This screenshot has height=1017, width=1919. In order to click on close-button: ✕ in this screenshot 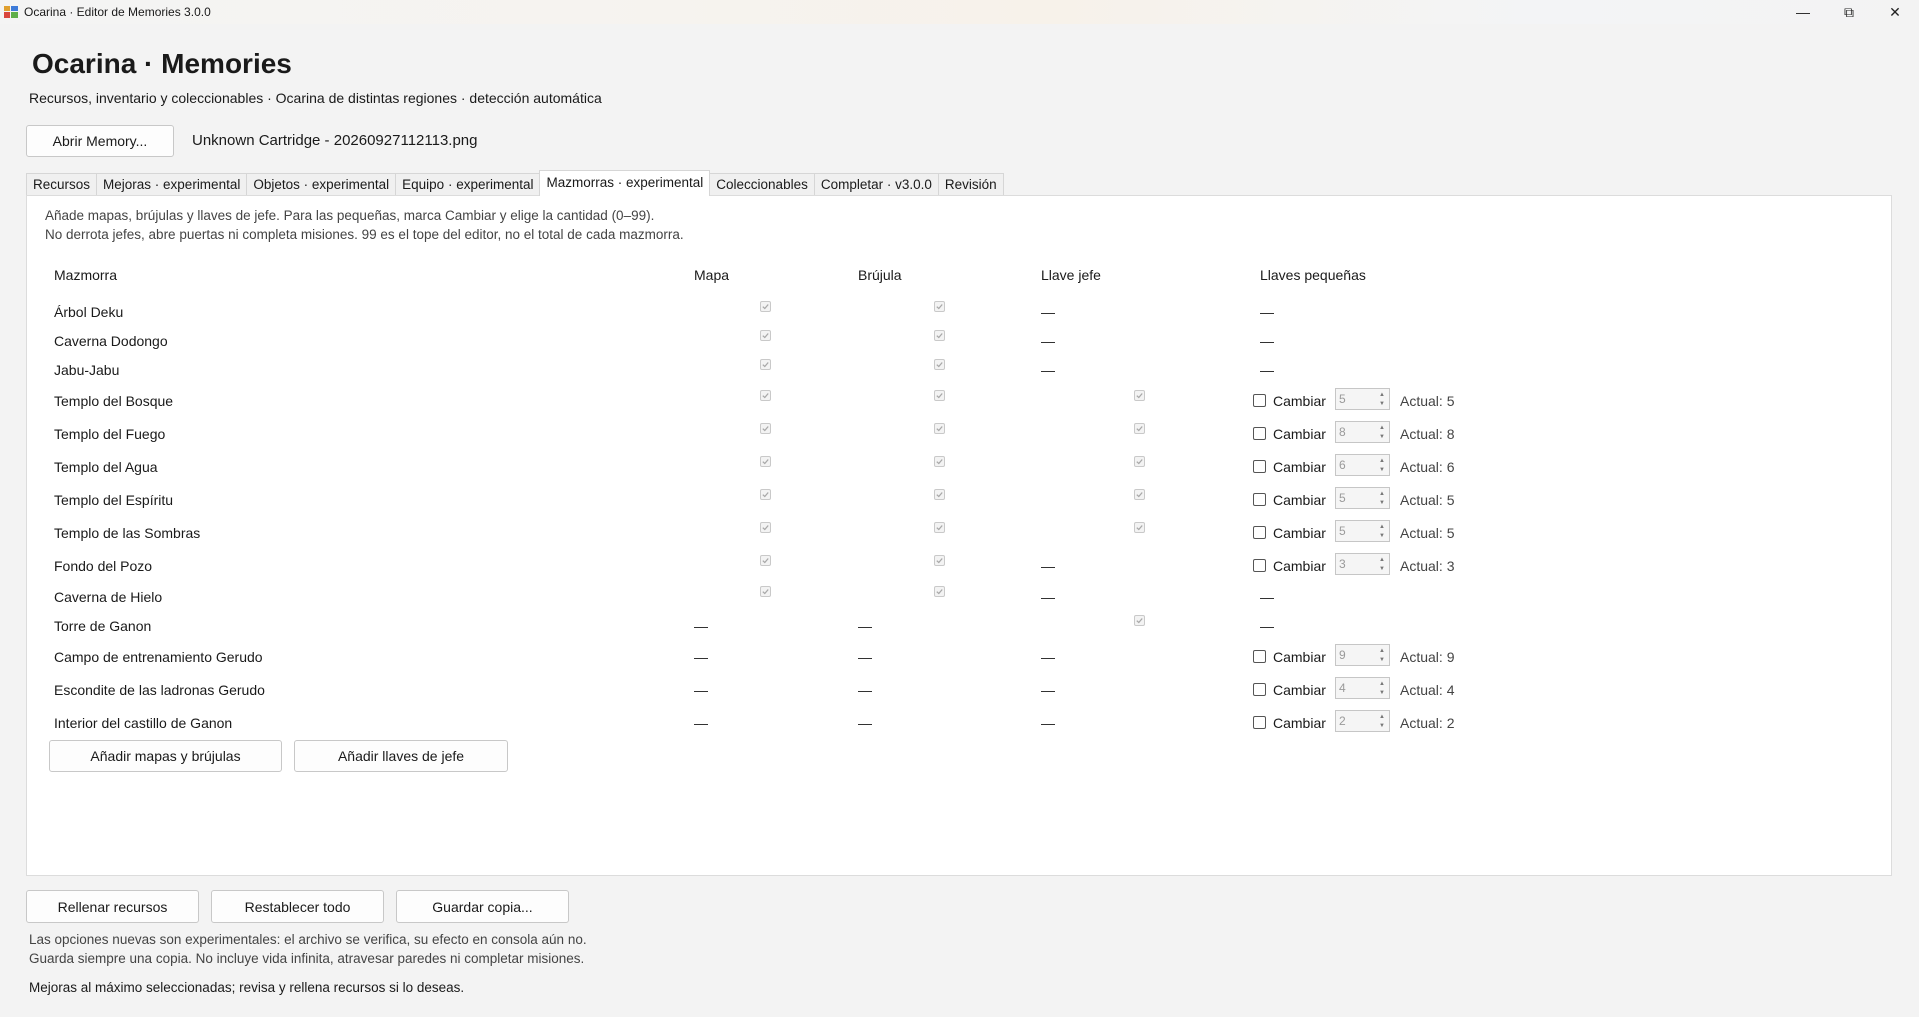, I will do `click(1895, 12)`.